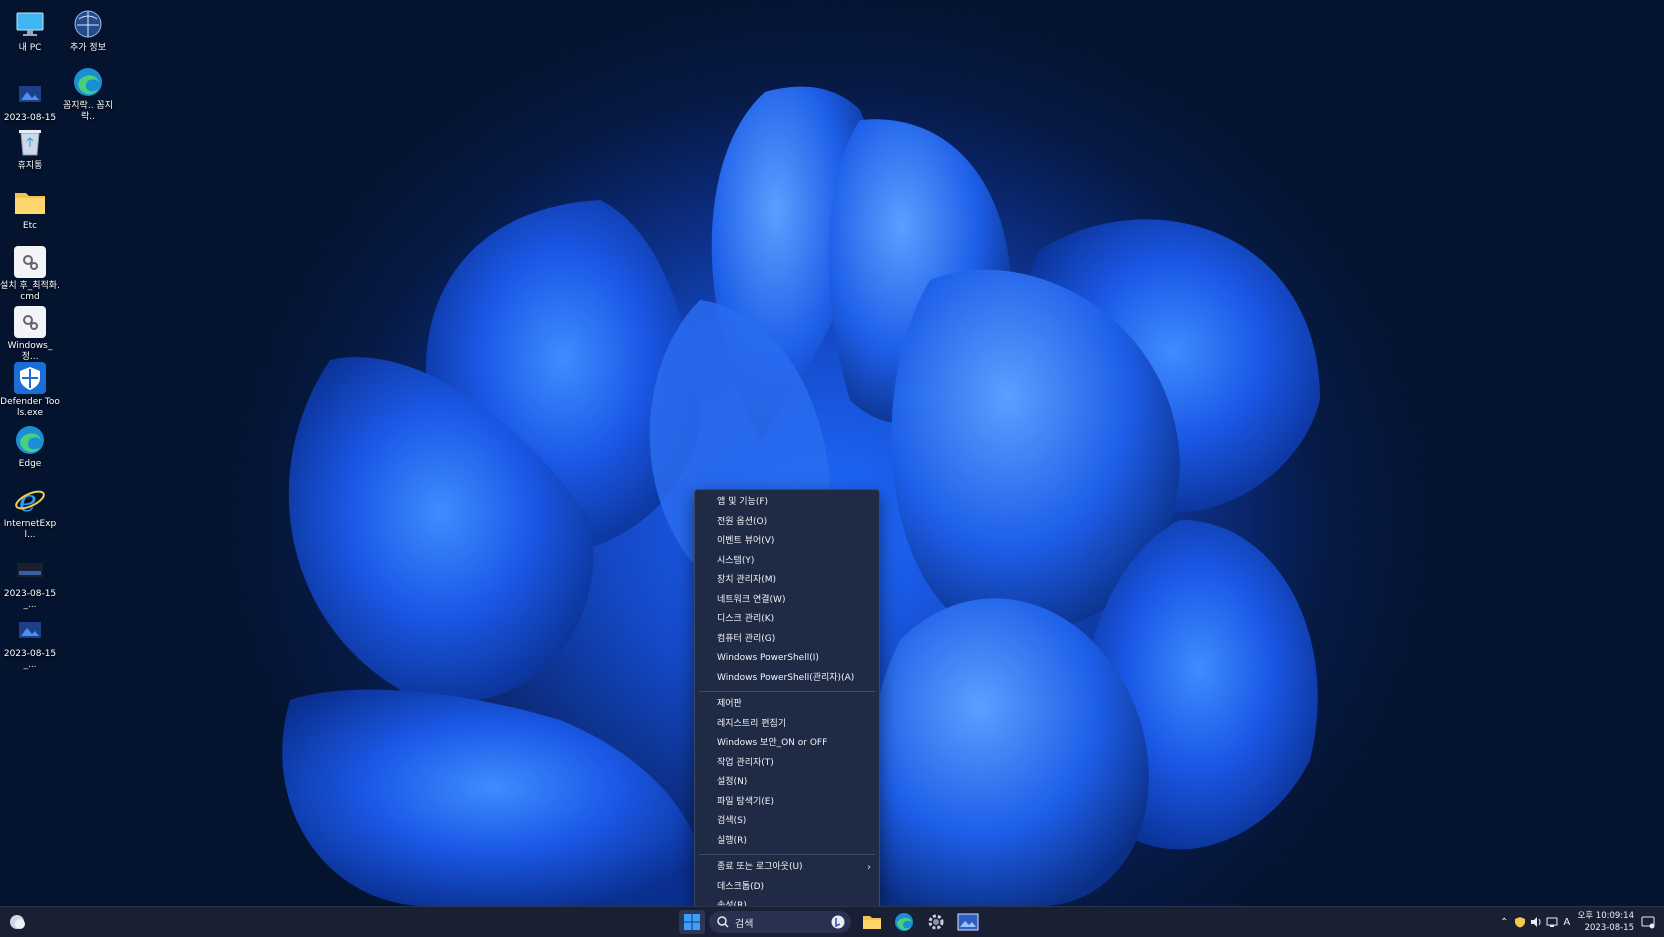 Image resolution: width=1664 pixels, height=937 pixels. I want to click on desktop-icon-my-pc: 내 PC, so click(30, 29).